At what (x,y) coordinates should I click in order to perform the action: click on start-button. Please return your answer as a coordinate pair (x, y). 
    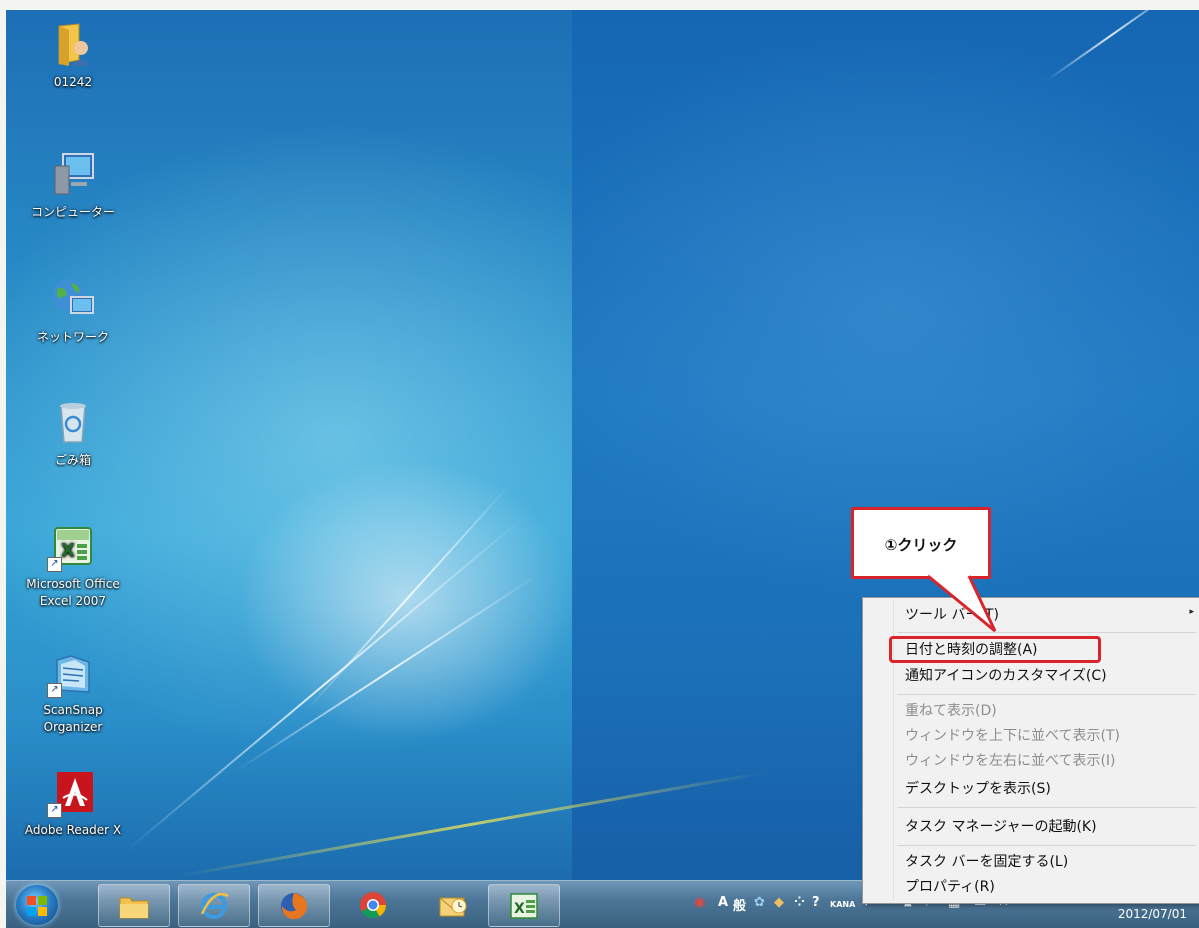
    Looking at the image, I should click on (37, 905).